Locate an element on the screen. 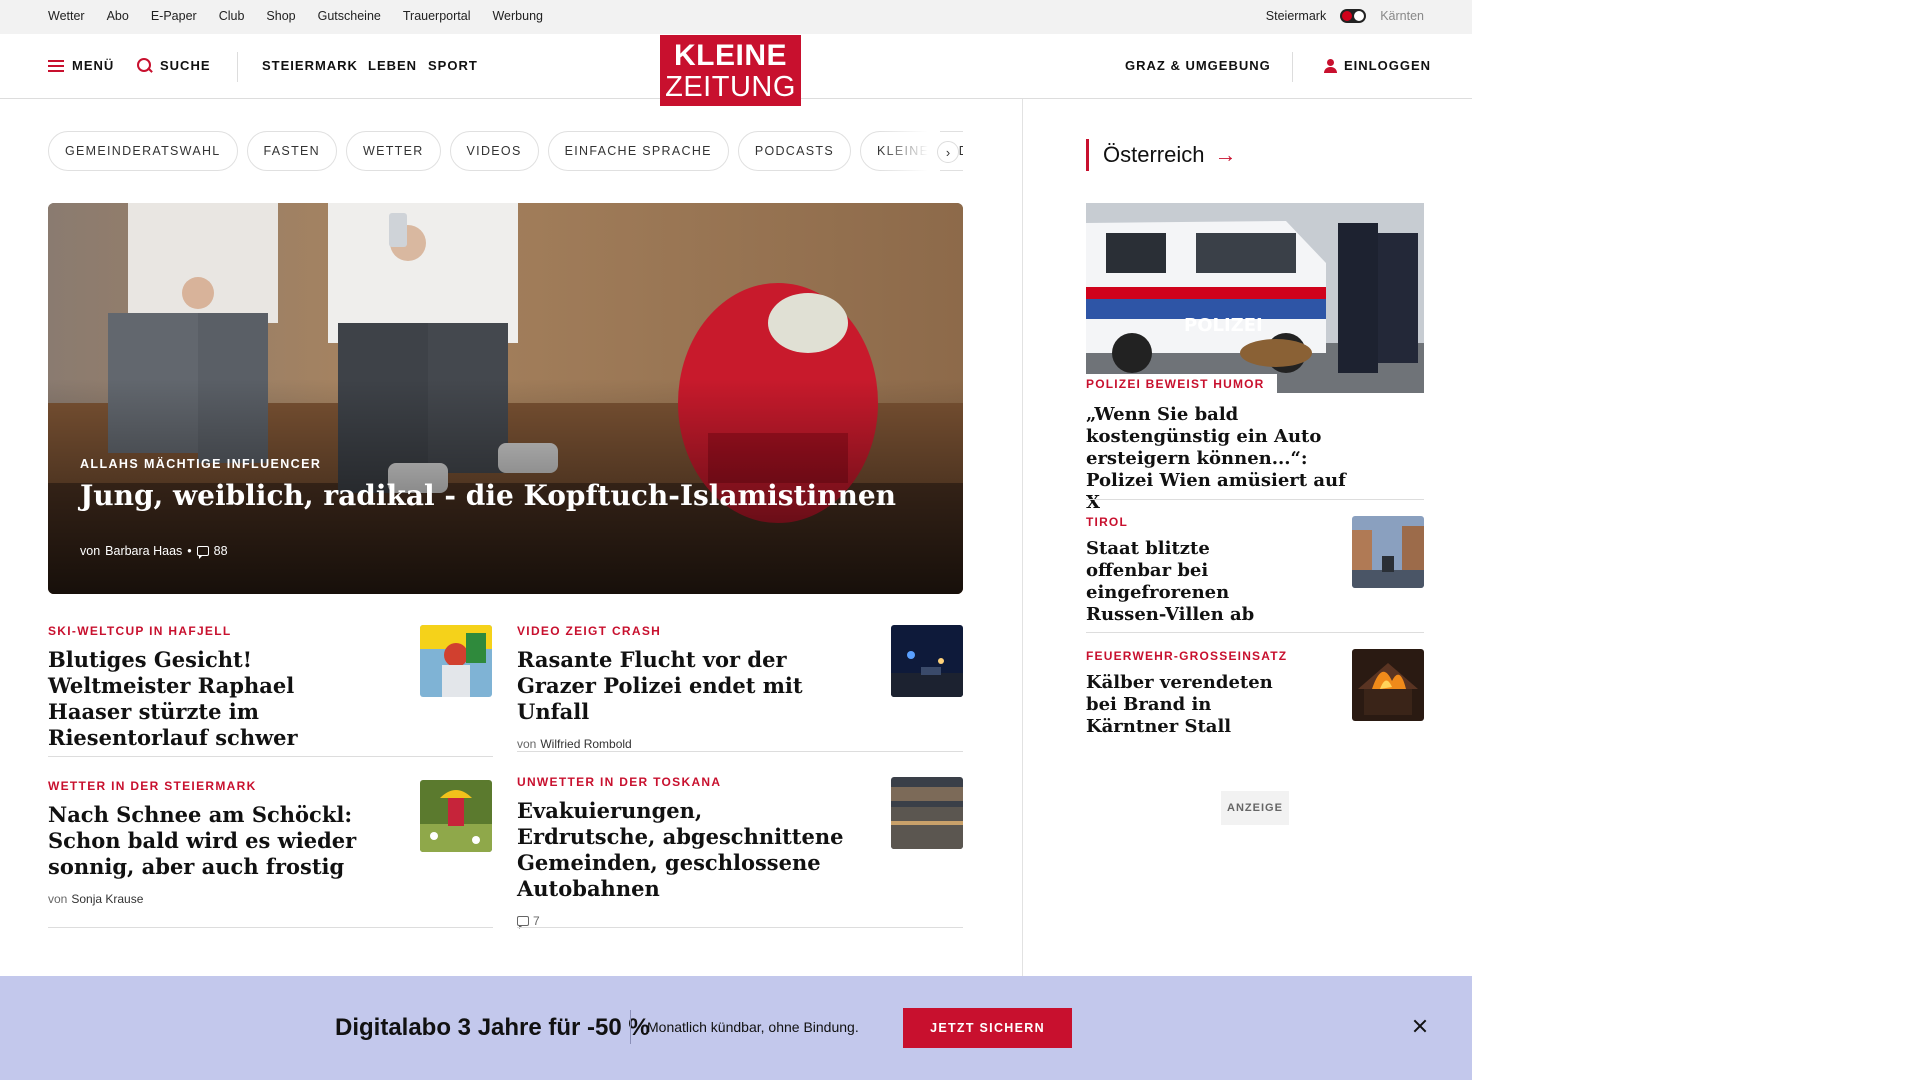 The height and width of the screenshot is (1080, 1920). nav-link-sport: SPORT is located at coordinates (453, 65).